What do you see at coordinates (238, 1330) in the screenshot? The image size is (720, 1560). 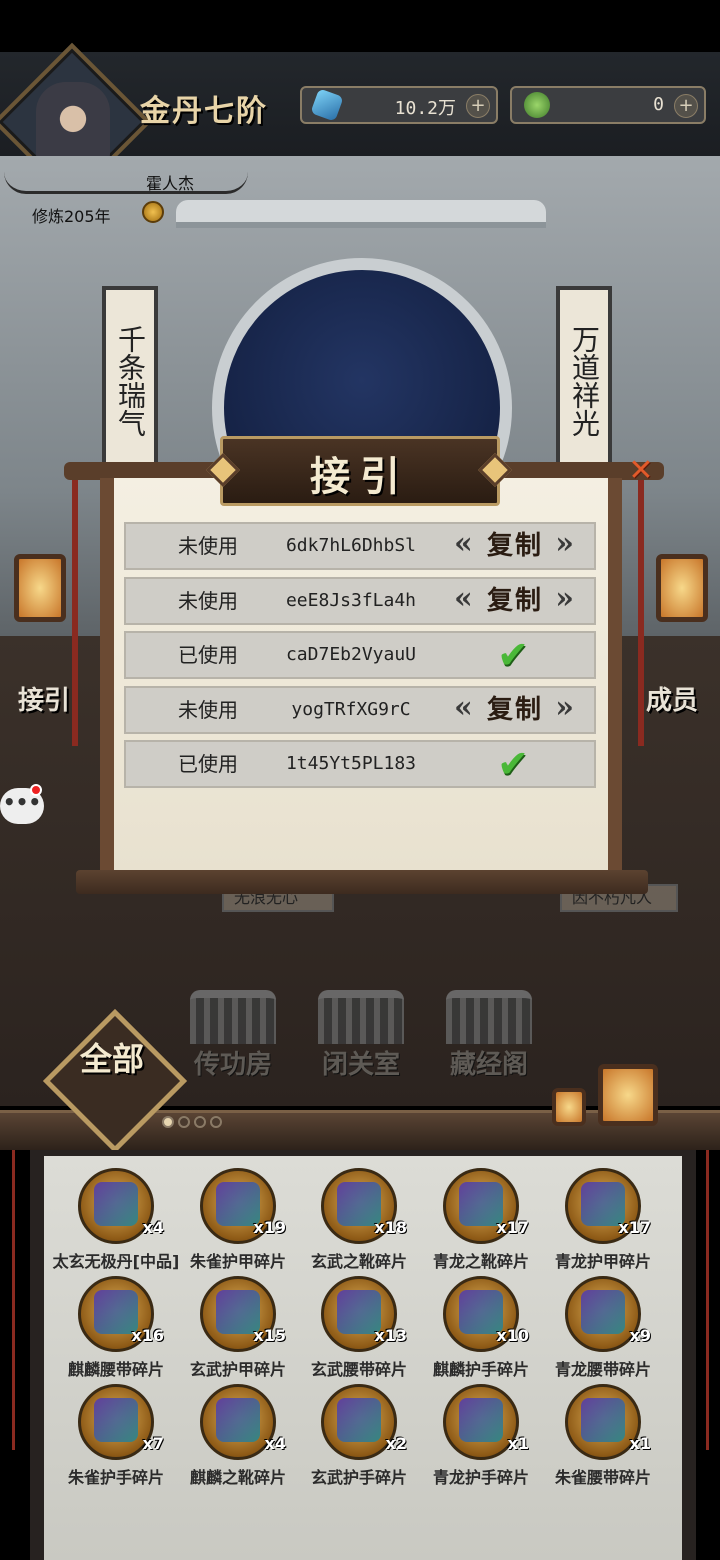 I see `inventory-item: x15 玄武护甲碎片` at bounding box center [238, 1330].